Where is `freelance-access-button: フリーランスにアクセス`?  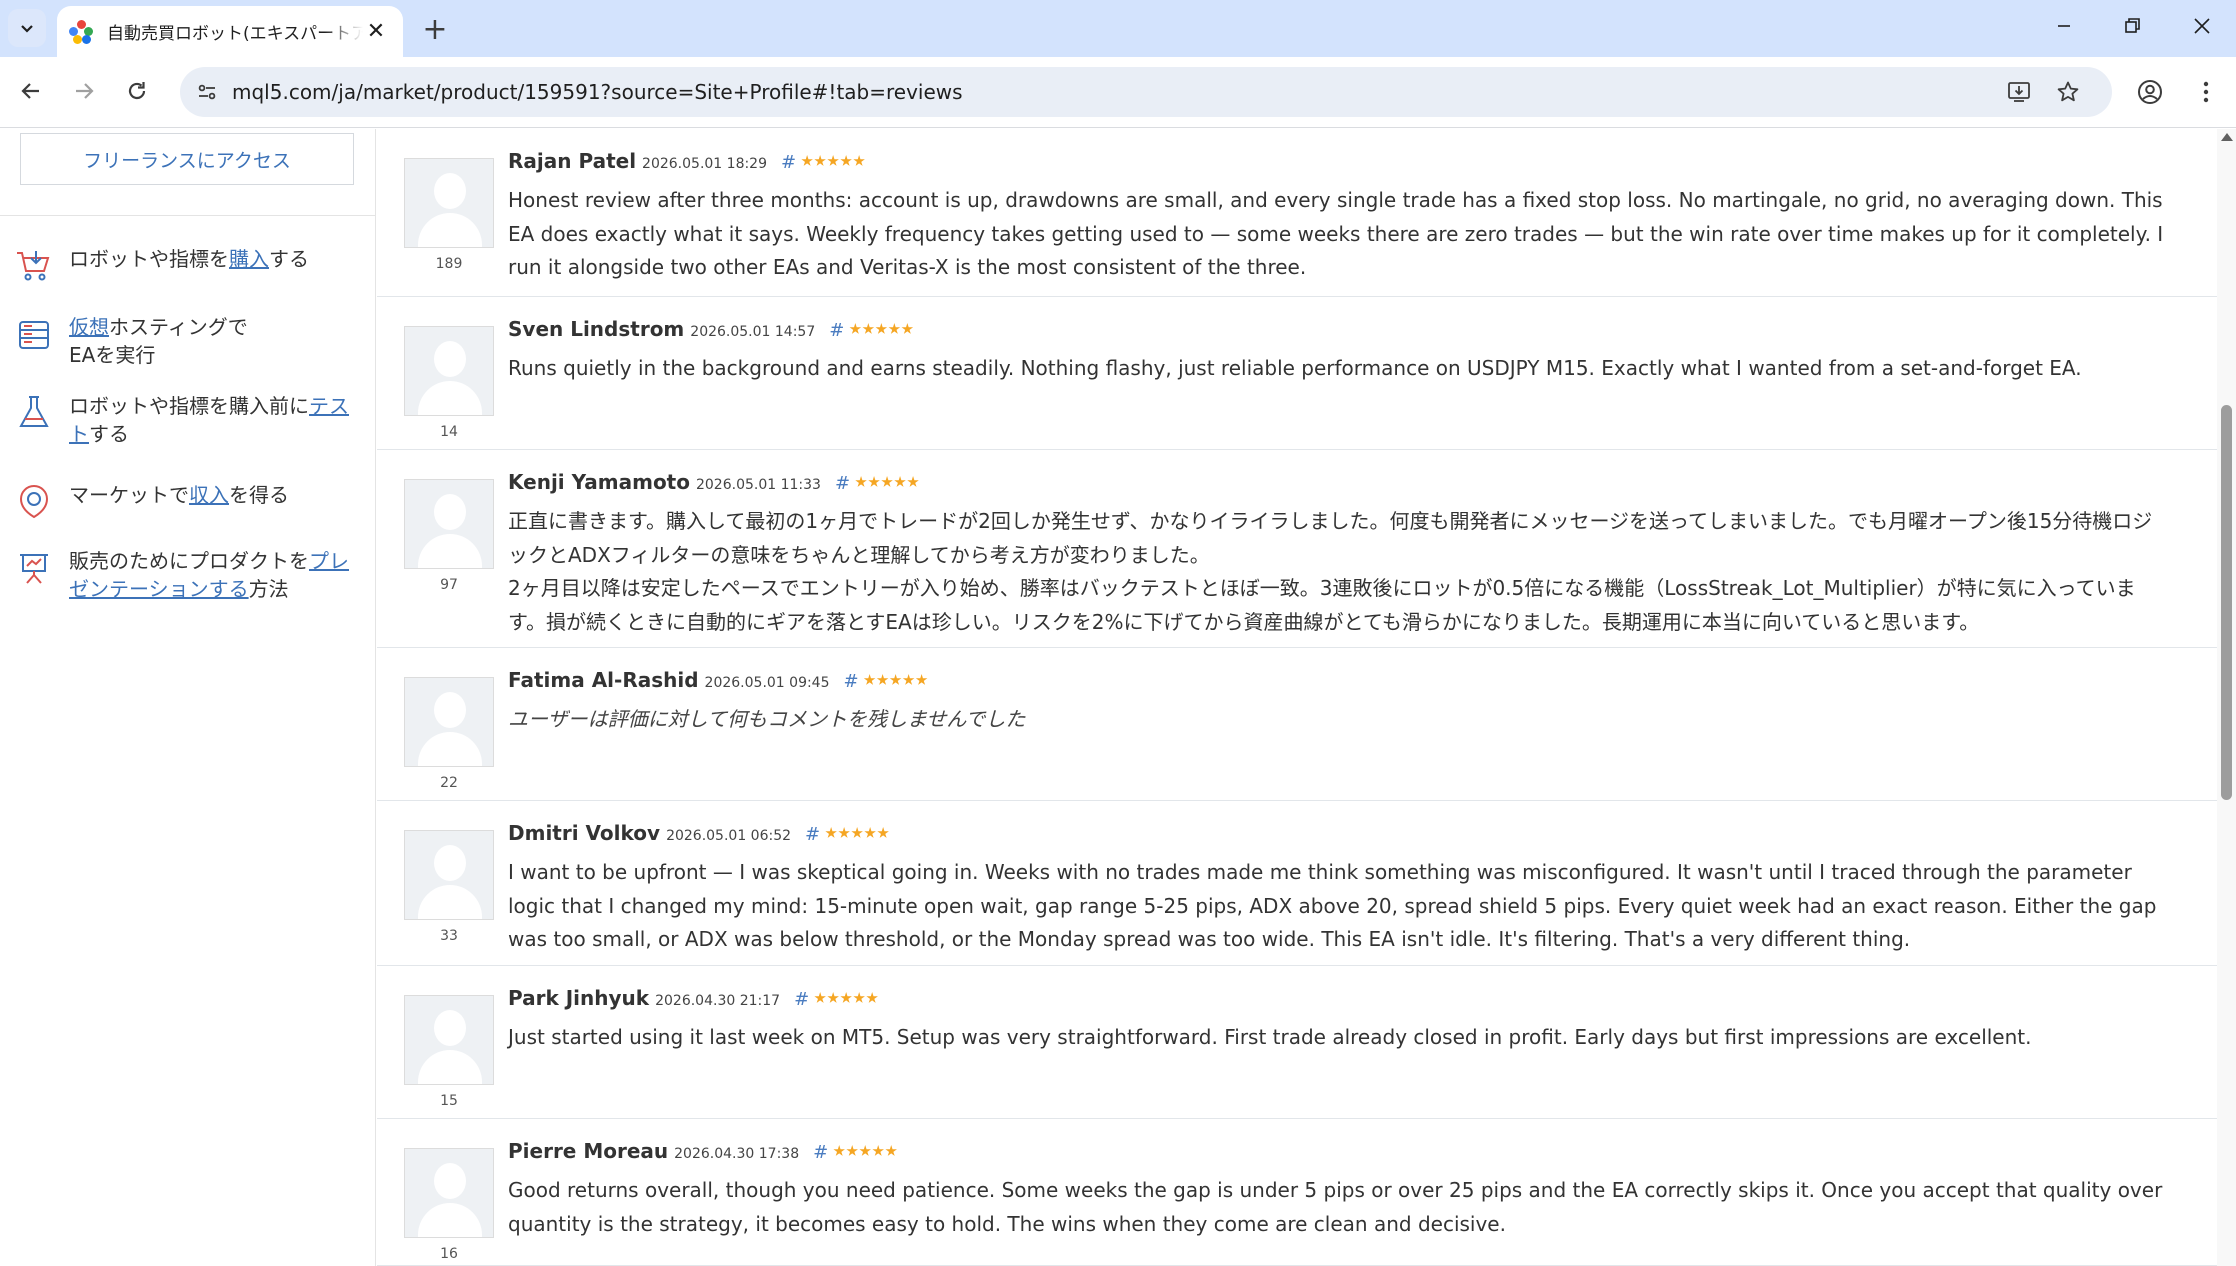 freelance-access-button: フリーランスにアクセス is located at coordinates (187, 159).